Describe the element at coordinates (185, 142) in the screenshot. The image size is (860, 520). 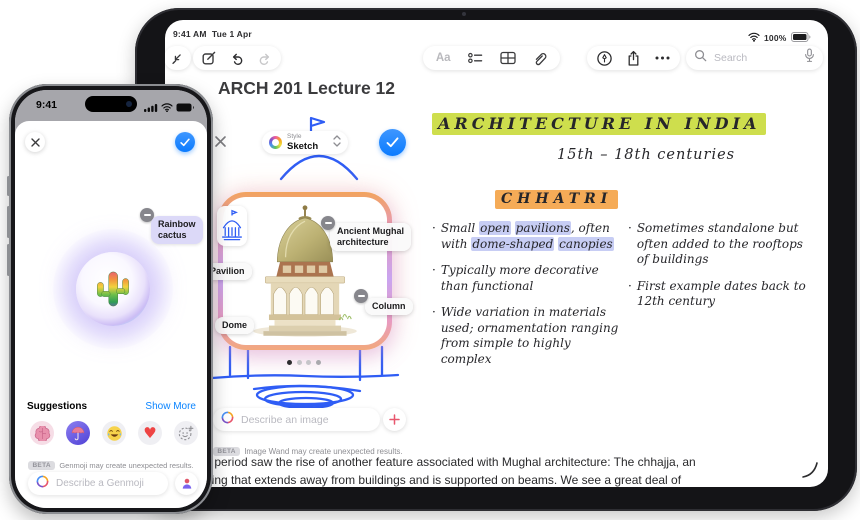
I see `accept-genmoji-button` at that location.